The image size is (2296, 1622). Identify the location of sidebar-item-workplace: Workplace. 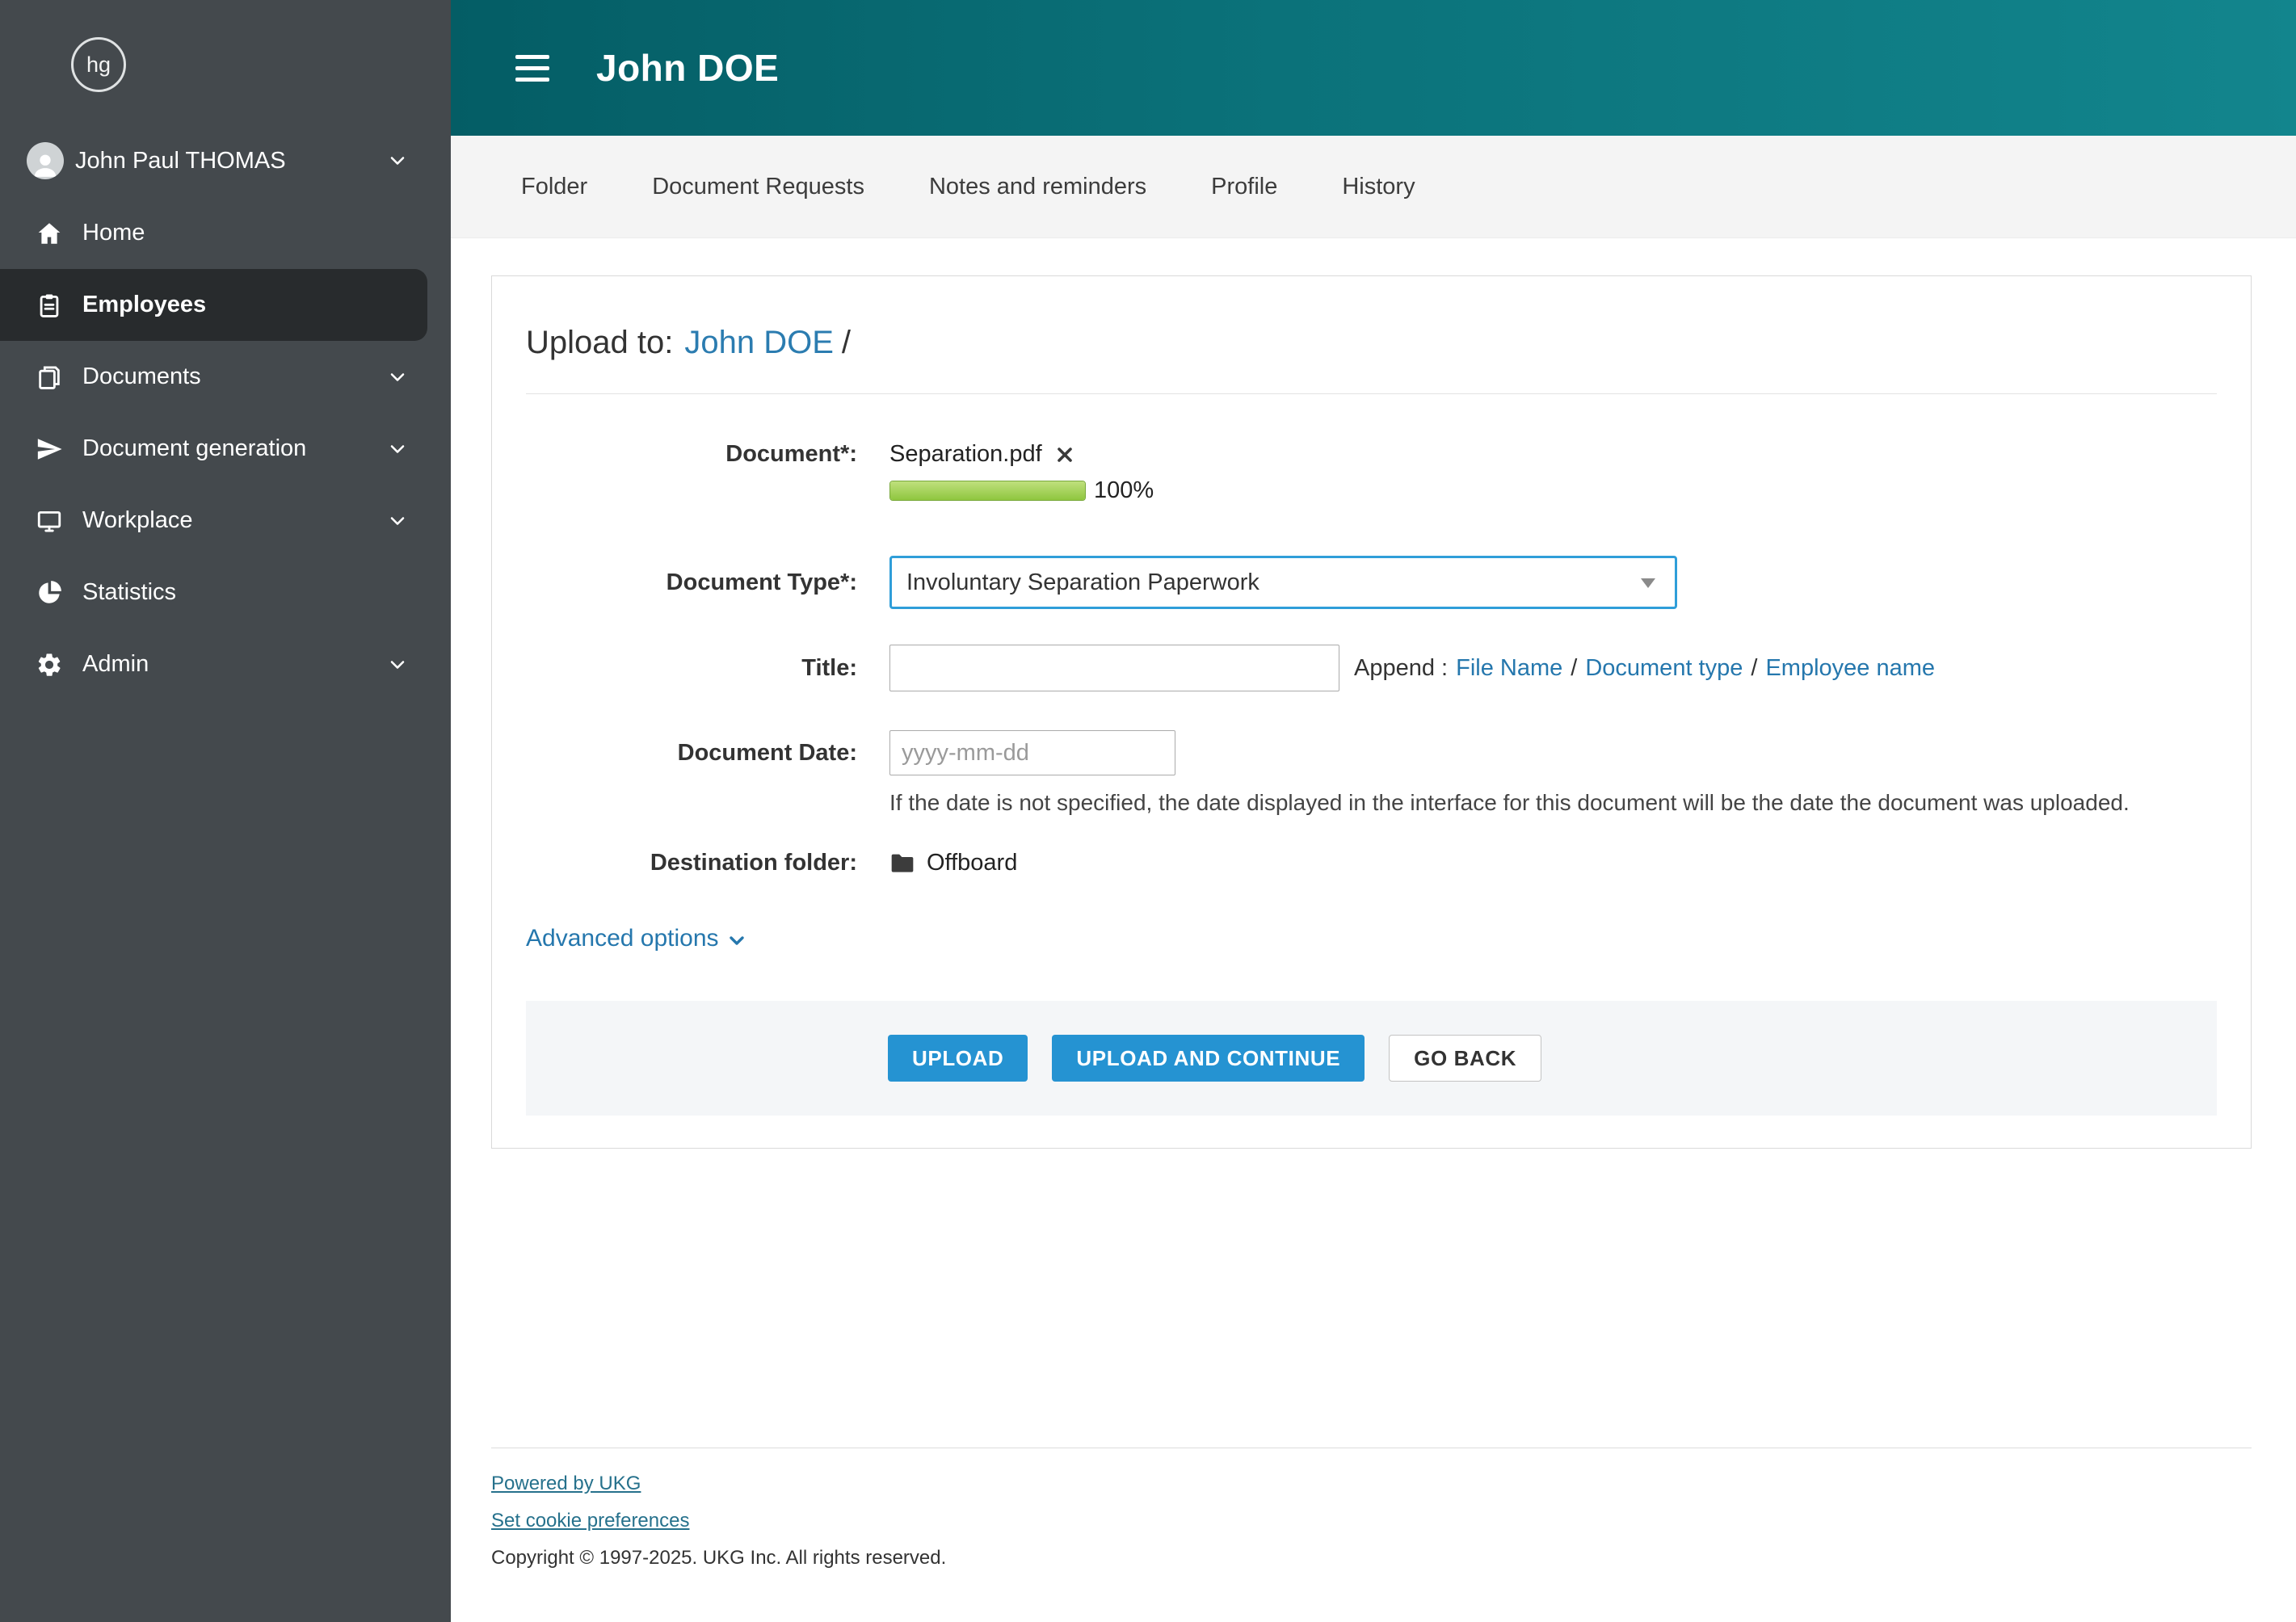
(225, 521).